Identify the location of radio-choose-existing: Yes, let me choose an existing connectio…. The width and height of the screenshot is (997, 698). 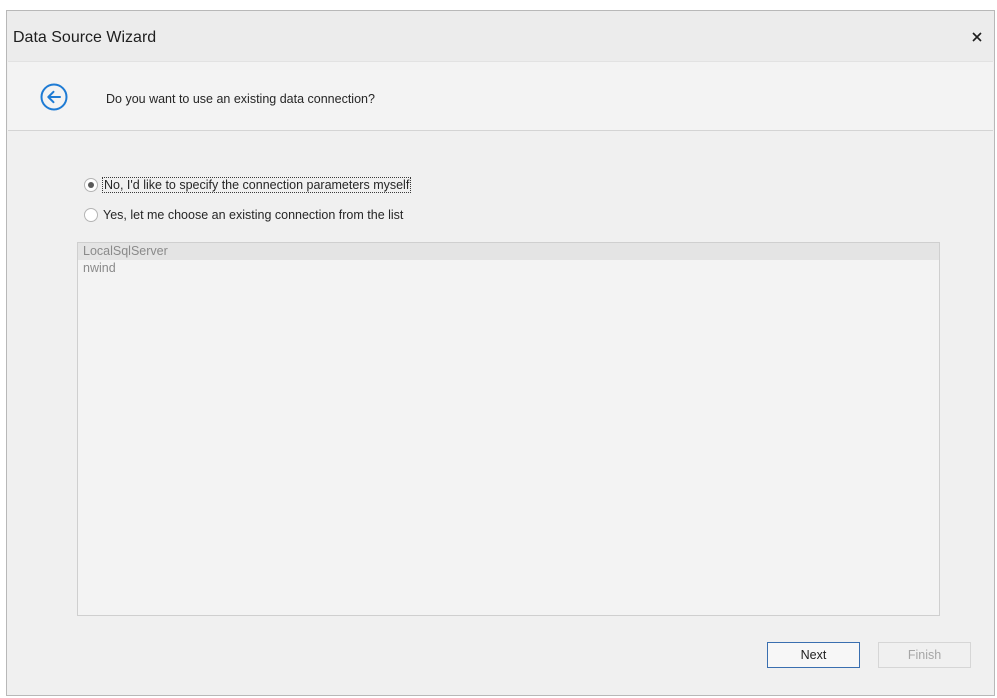
(243, 215).